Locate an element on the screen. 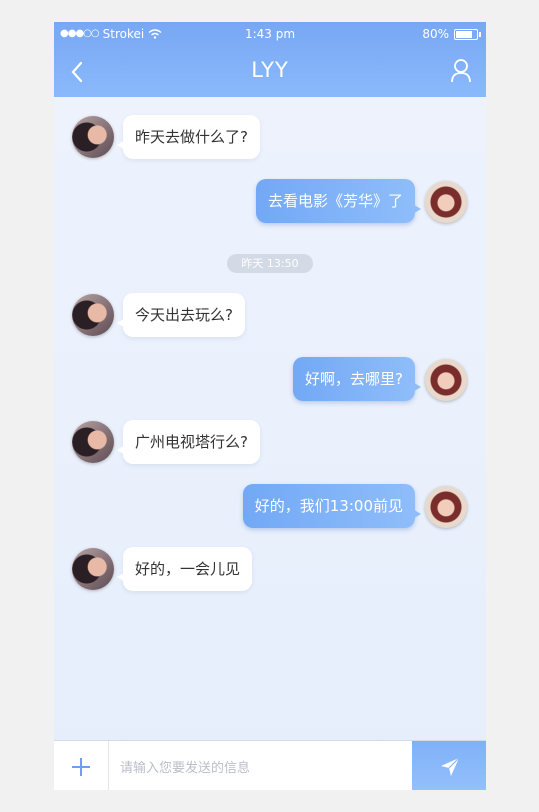 This screenshot has height=812, width=539. chat-title: LYY is located at coordinates (270, 70).